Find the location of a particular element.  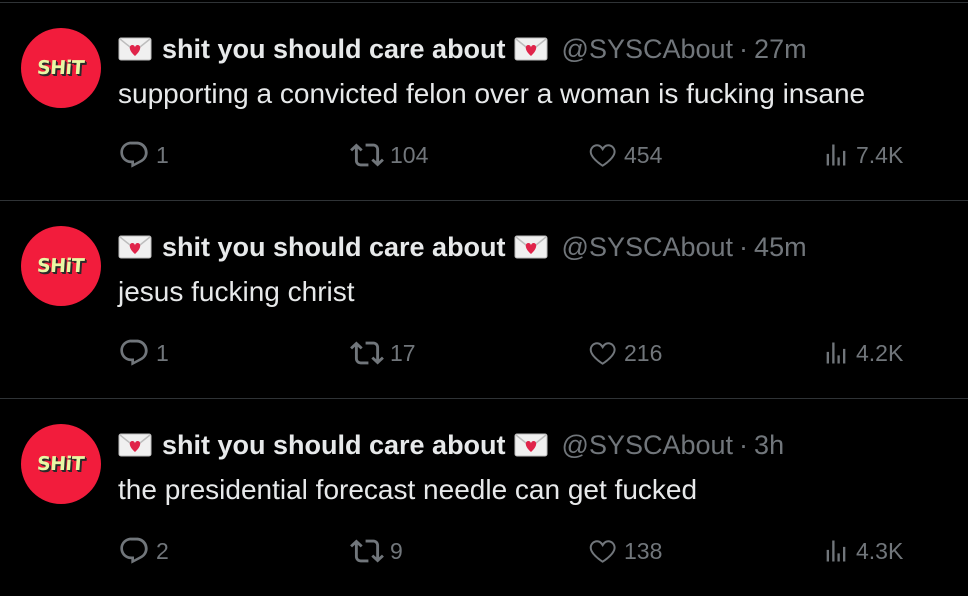

view-count: 4.3K is located at coordinates (880, 550).